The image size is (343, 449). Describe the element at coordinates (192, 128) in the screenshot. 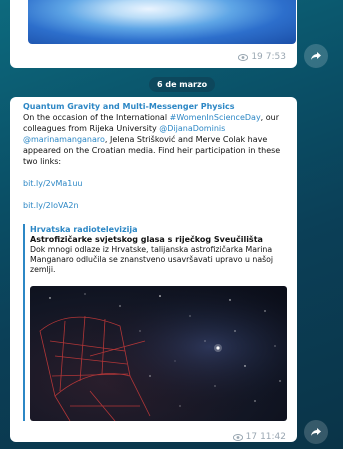

I see `mention-link: @DijanaDominis` at that location.